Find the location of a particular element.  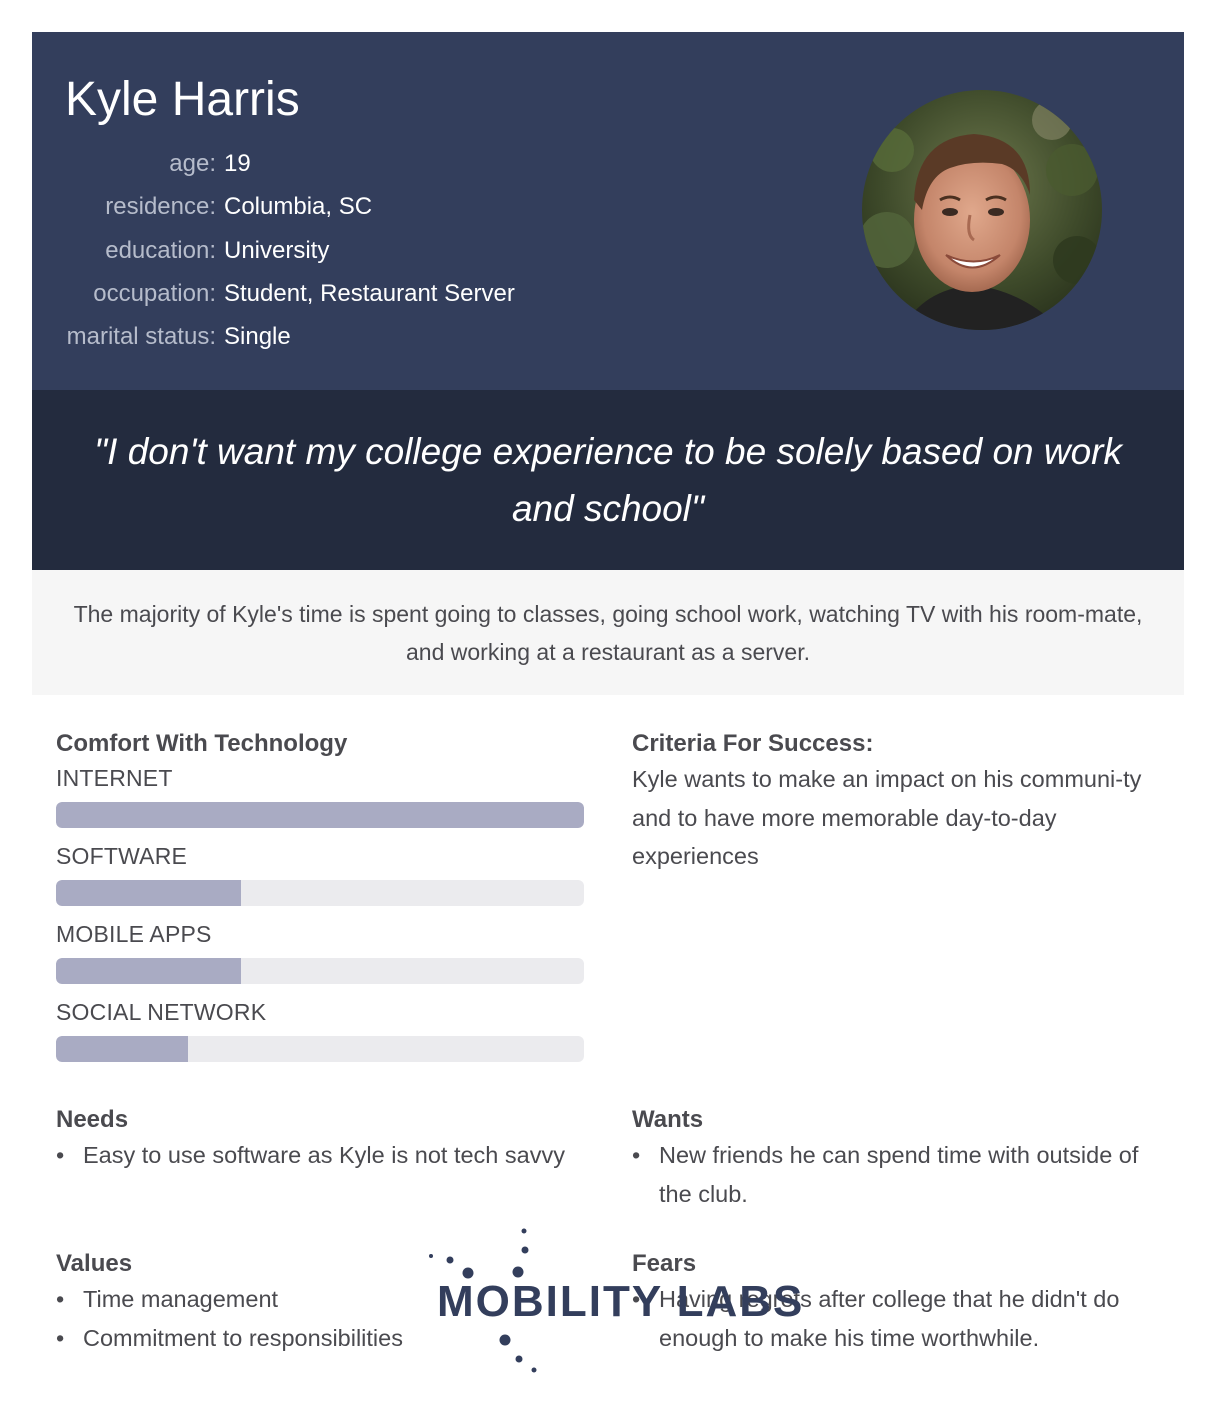

meter-software is located at coordinates (320, 893).